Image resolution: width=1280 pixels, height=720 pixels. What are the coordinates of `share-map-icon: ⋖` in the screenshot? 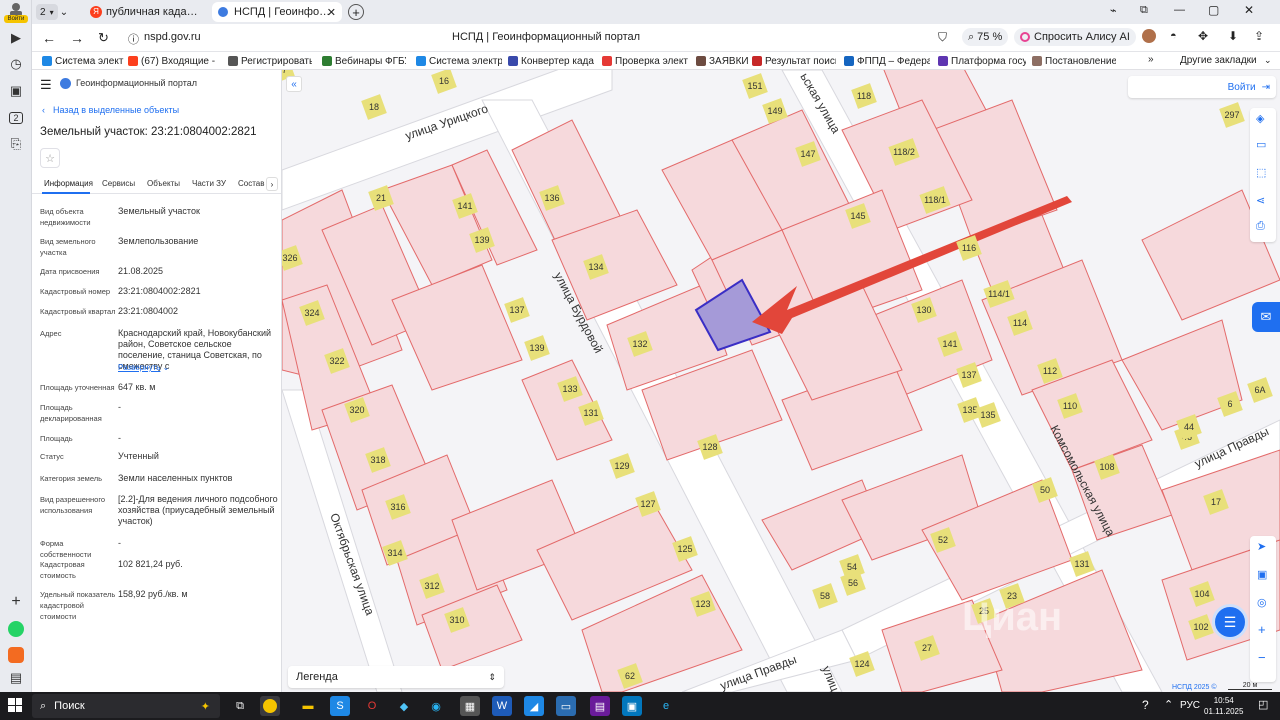 It's located at (1260, 200).